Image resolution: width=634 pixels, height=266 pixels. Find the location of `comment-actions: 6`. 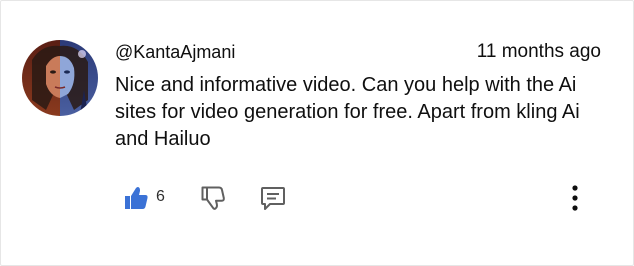

comment-actions: 6 is located at coordinates (317, 197).